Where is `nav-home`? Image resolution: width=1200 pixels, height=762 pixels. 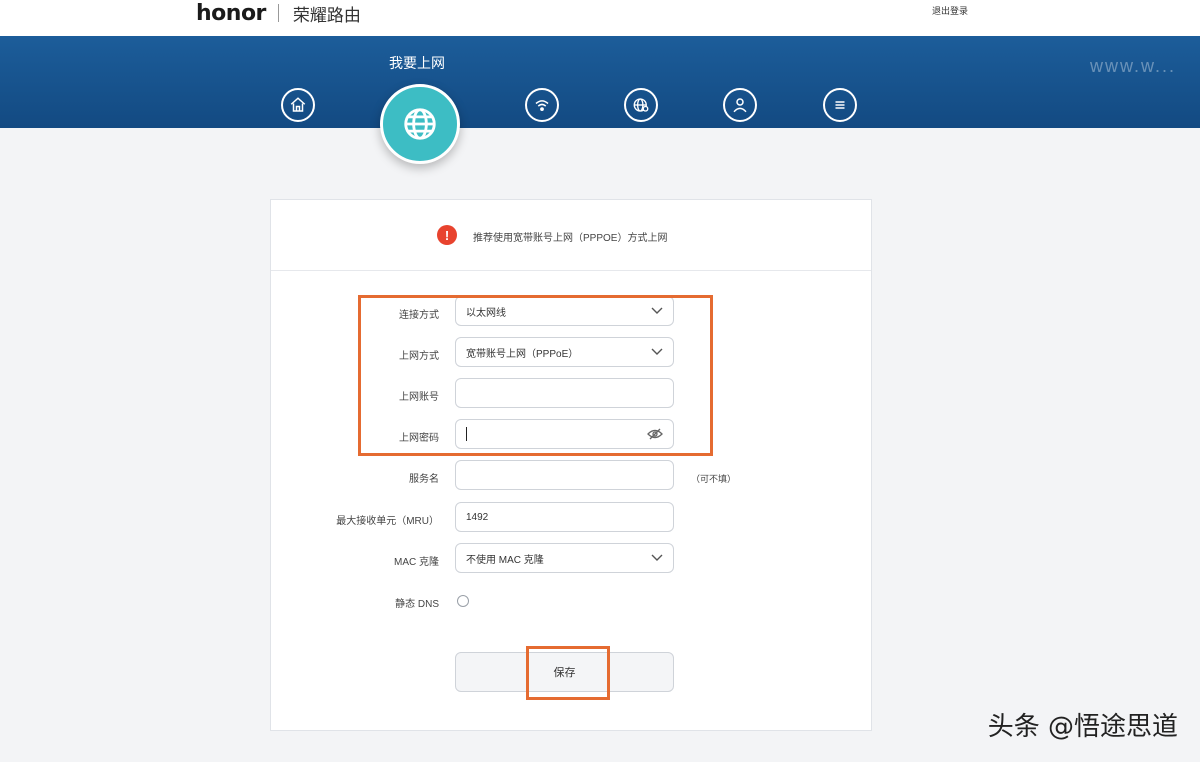 nav-home is located at coordinates (298, 105).